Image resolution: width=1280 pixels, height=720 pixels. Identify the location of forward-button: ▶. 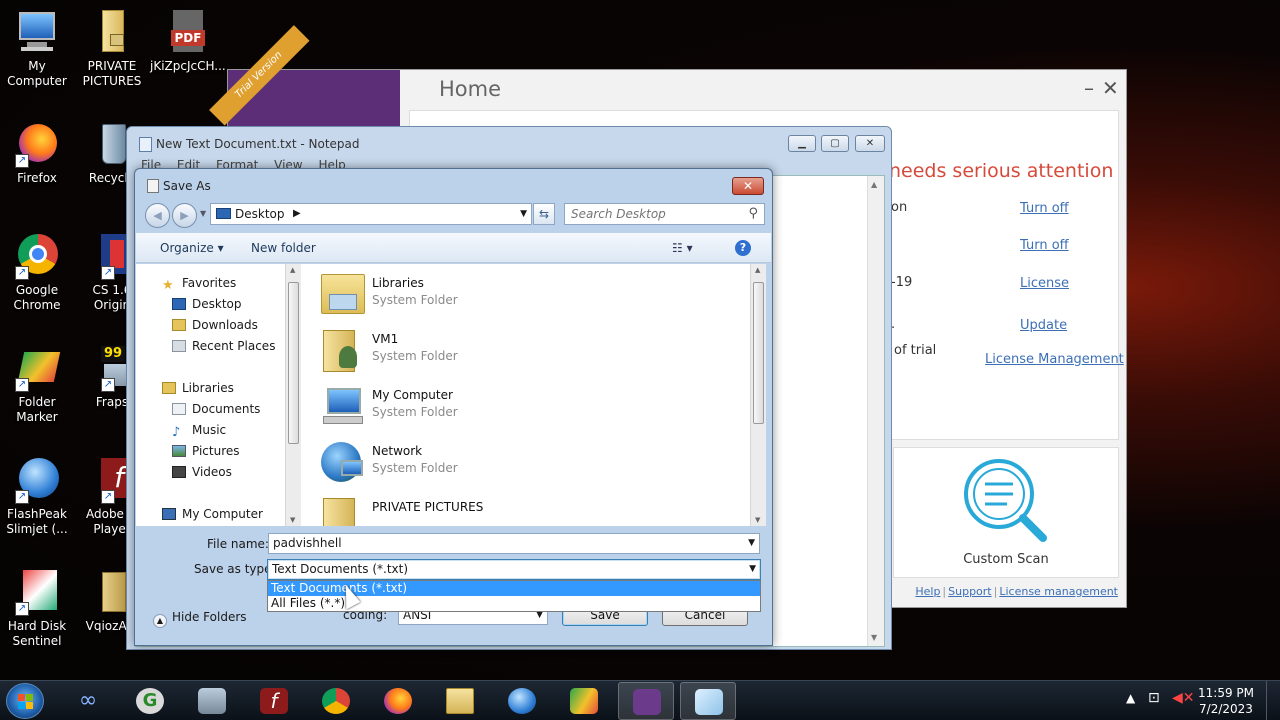
(184, 215).